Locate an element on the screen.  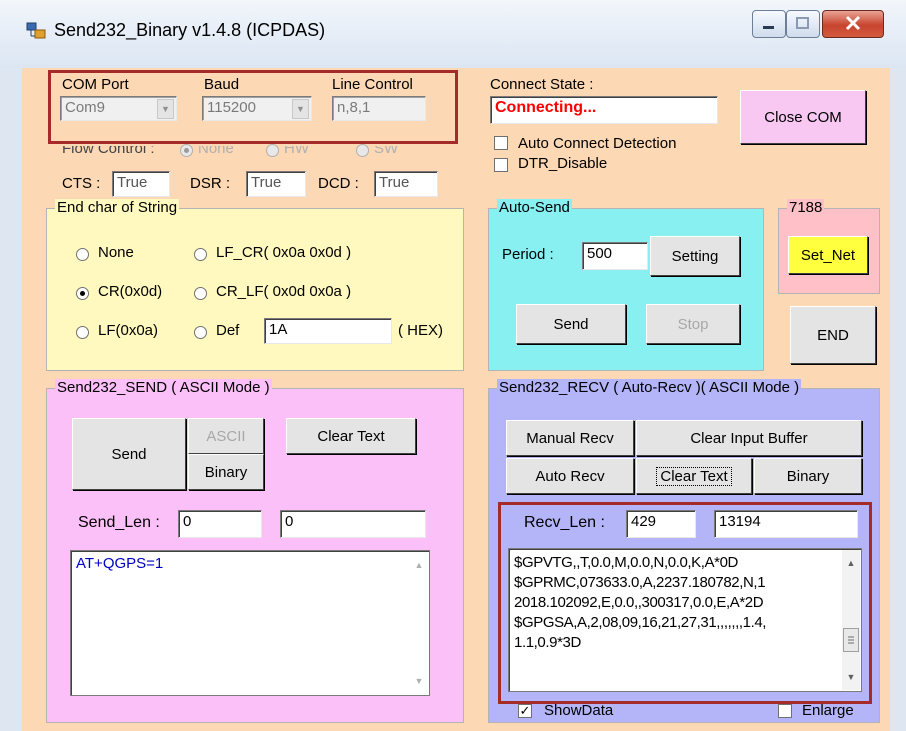
dsr-field: True is located at coordinates (276, 184).